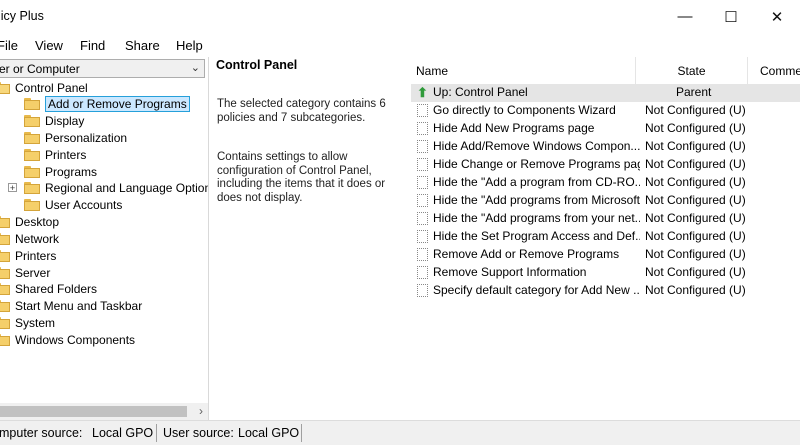 This screenshot has height=445, width=800. I want to click on tree-horizontal-scrollbar: ›, so click(104, 411).